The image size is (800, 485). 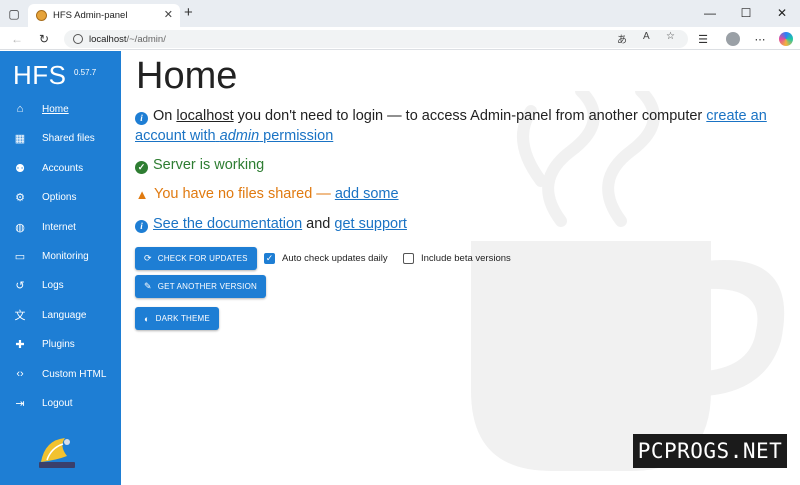 I want to click on translate-icon: 文, so click(x=20, y=316).